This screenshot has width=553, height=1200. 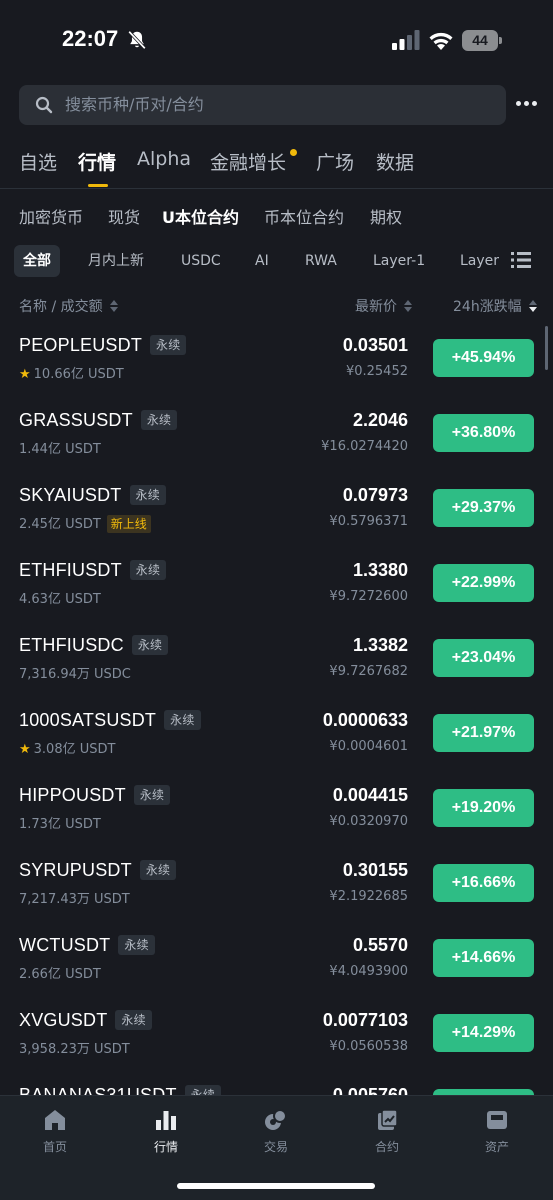 I want to click on column-header-price: 最新价, so click(x=384, y=306).